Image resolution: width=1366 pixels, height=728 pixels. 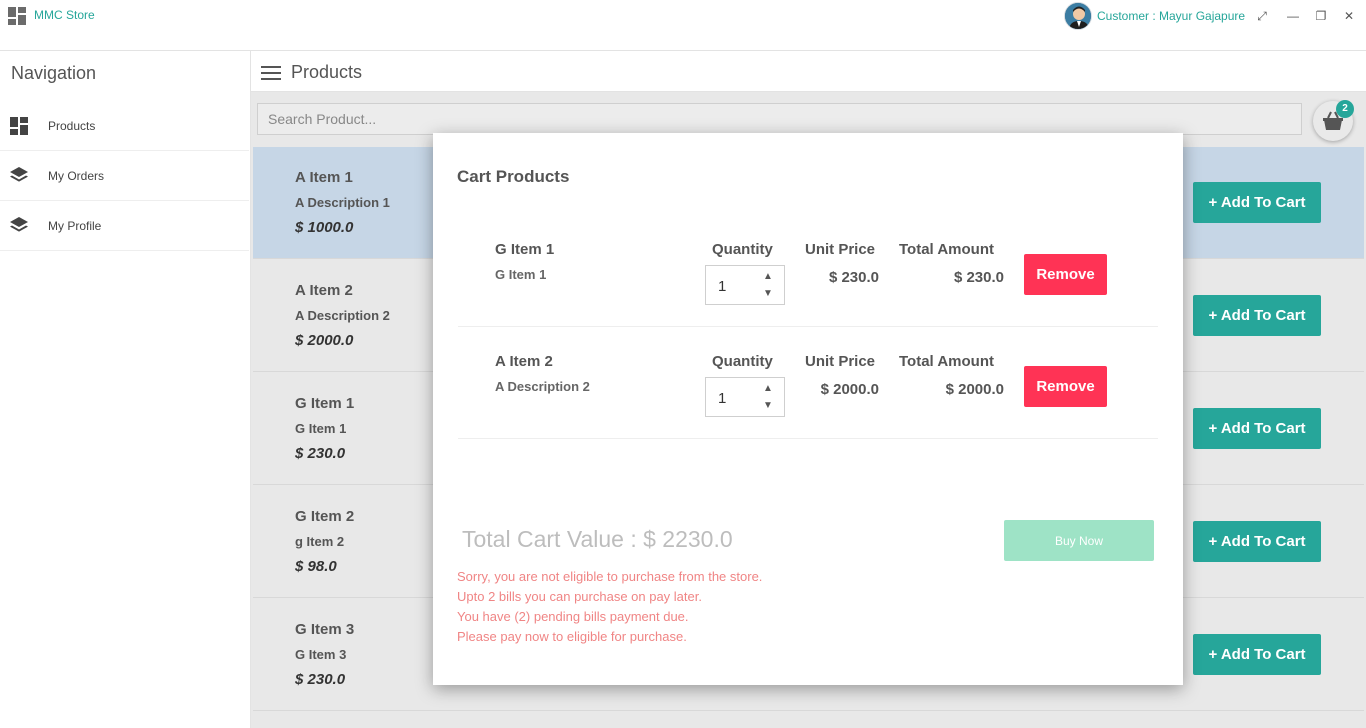 I want to click on cart-count-badge: 2, so click(x=1345, y=109).